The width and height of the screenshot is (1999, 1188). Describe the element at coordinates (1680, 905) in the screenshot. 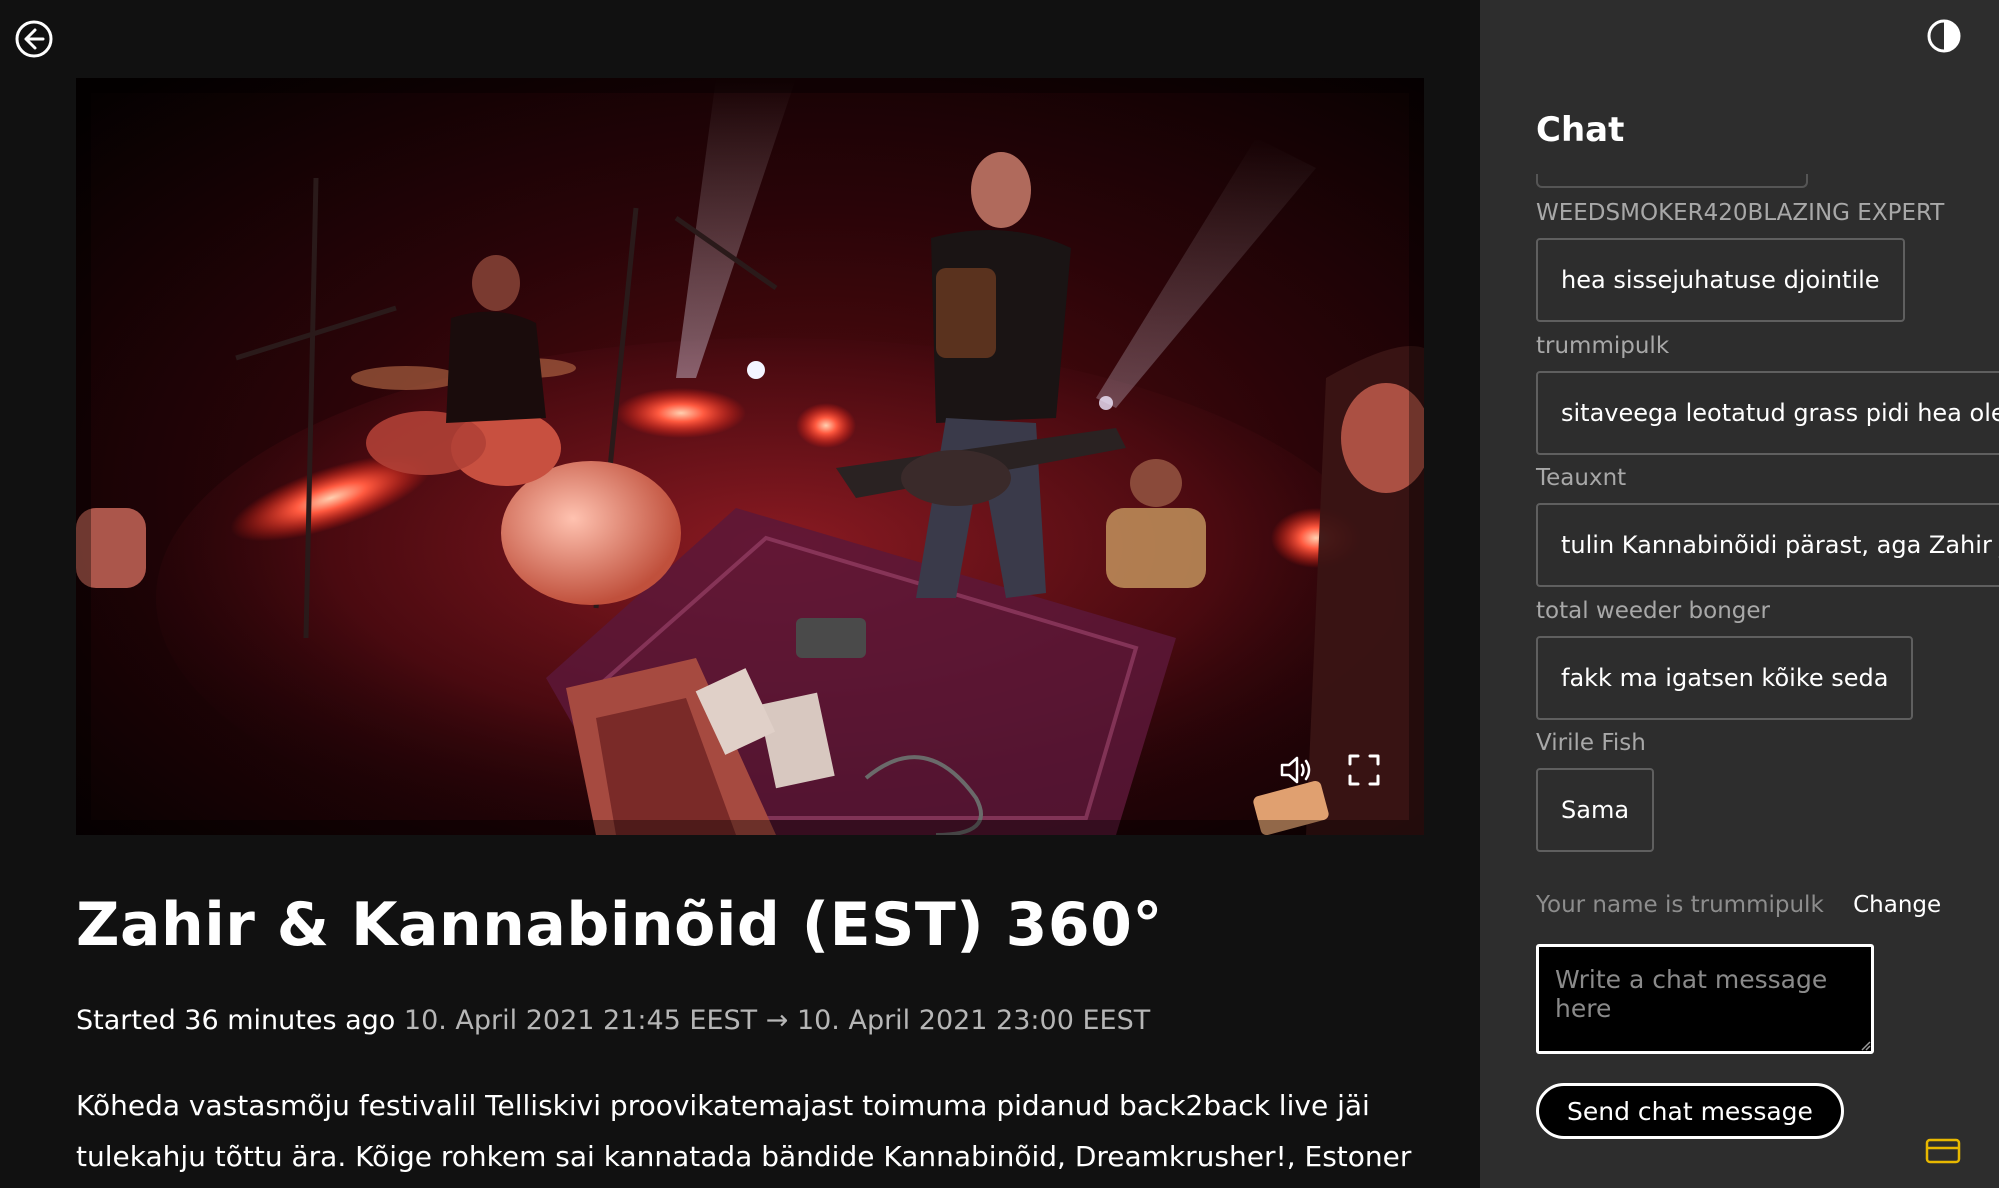

I see `your-name-label: Your name is trummipulk` at that location.